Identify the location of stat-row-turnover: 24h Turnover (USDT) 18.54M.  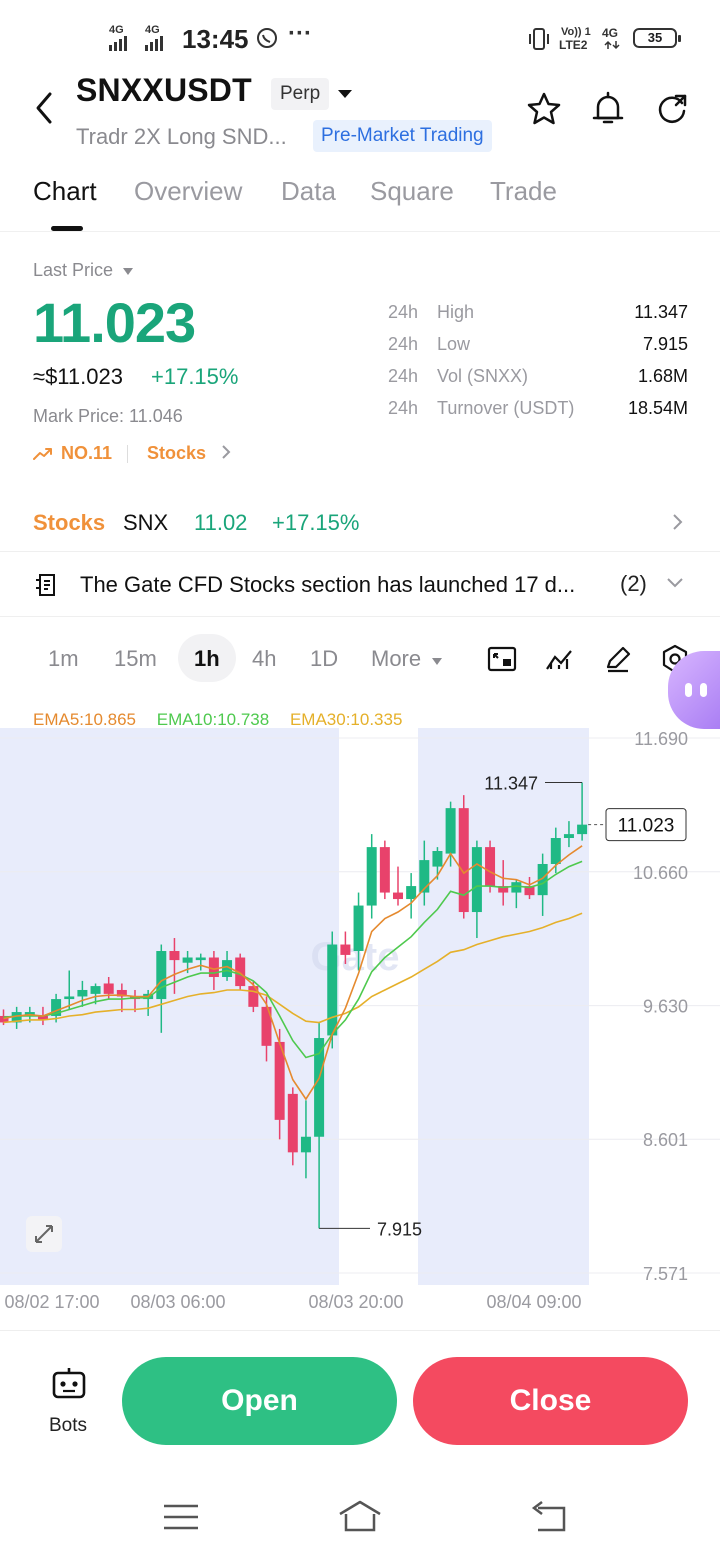
(538, 412).